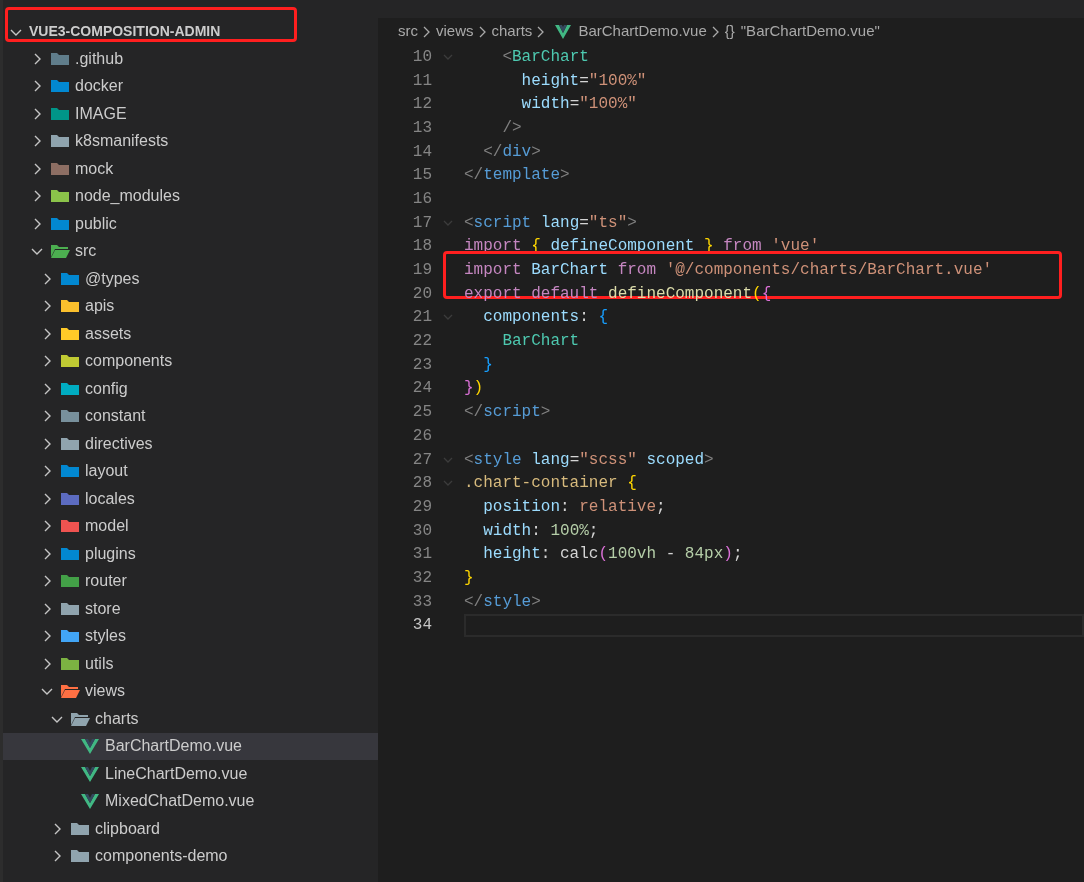 The height and width of the screenshot is (882, 1084). What do you see at coordinates (421, 436) in the screenshot?
I see `line-number: 26` at bounding box center [421, 436].